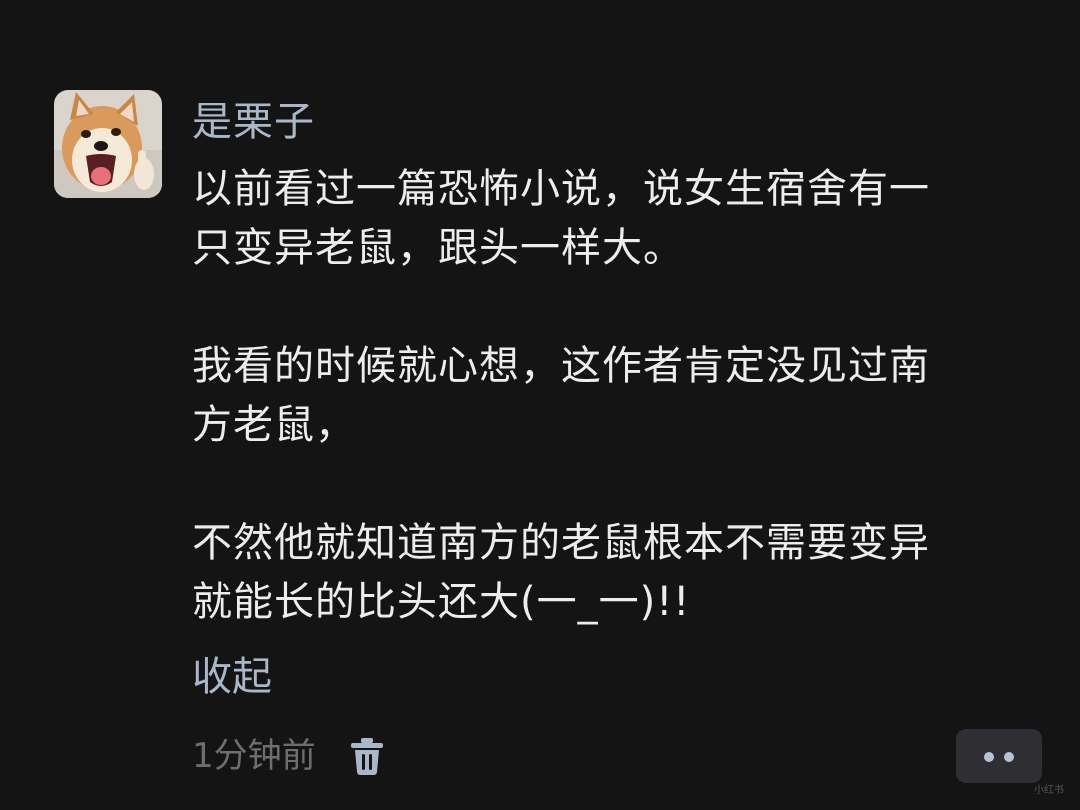 This screenshot has height=810, width=1080. I want to click on delete-button, so click(367, 756).